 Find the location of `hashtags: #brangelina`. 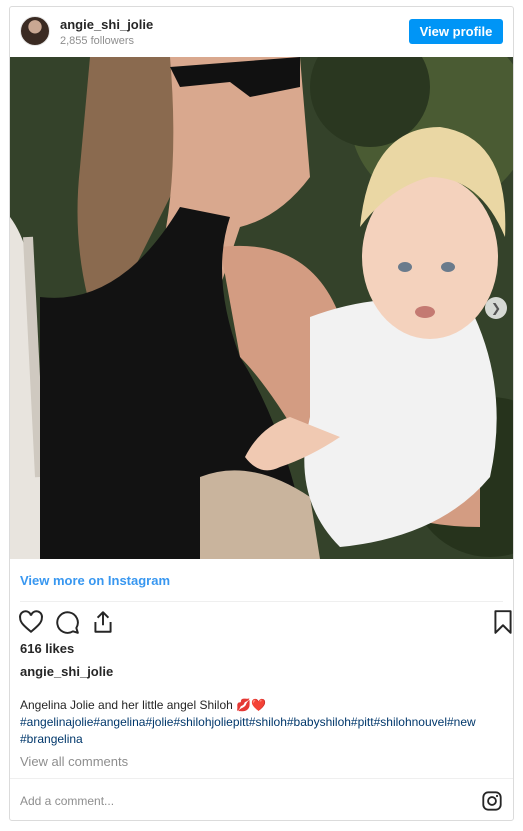

hashtags: #brangelina is located at coordinates (266, 739).